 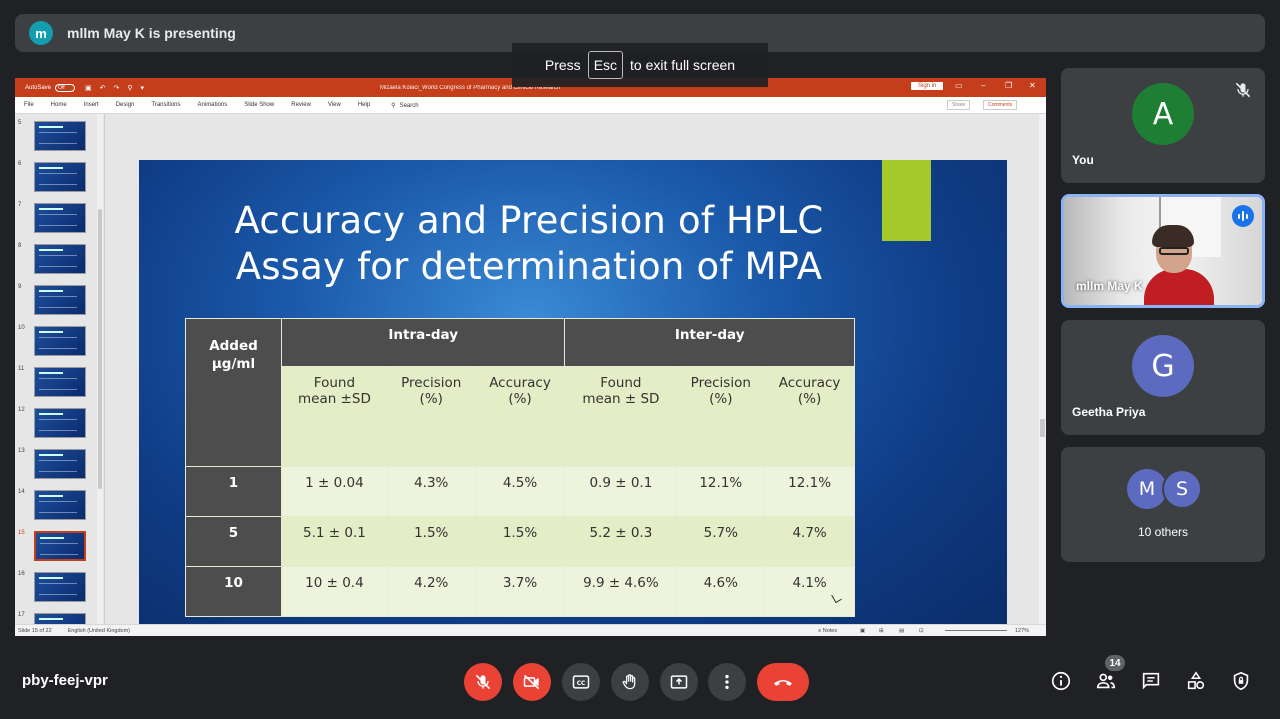 What do you see at coordinates (621, 541) in the screenshot?
I see `table-cell: 5.2 ± 0.3` at bounding box center [621, 541].